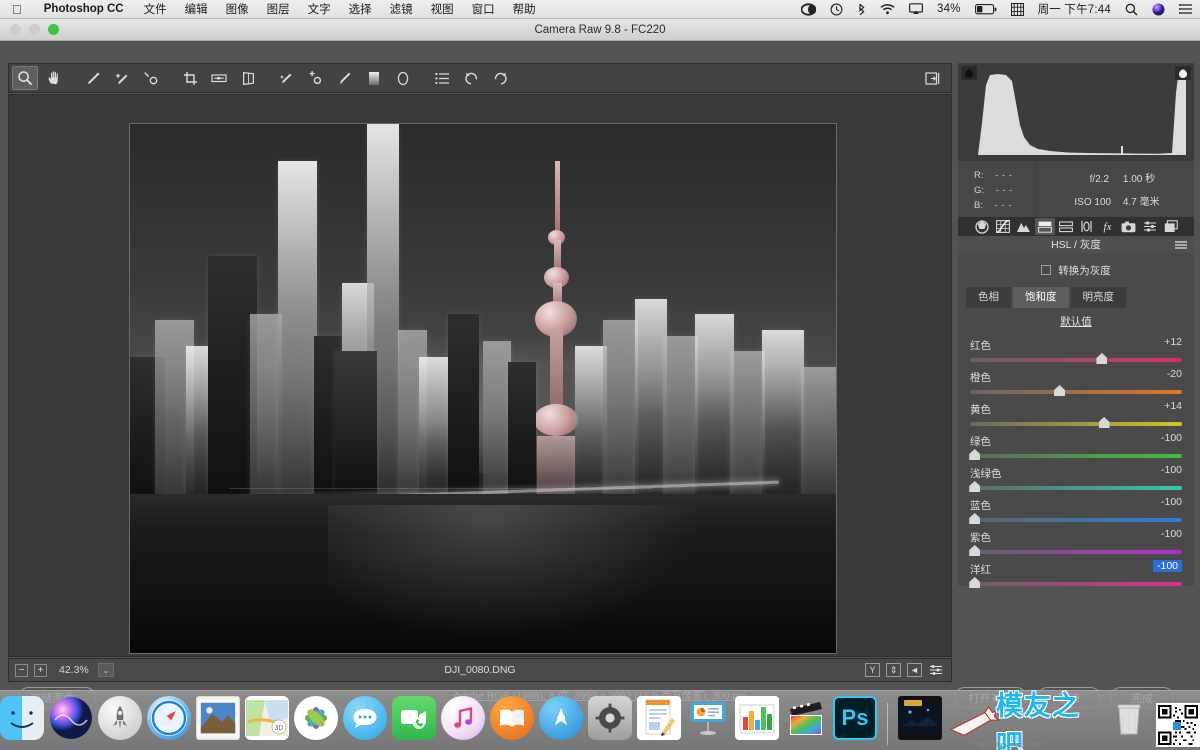  I want to click on tab-tone-curve, so click(1003, 226).